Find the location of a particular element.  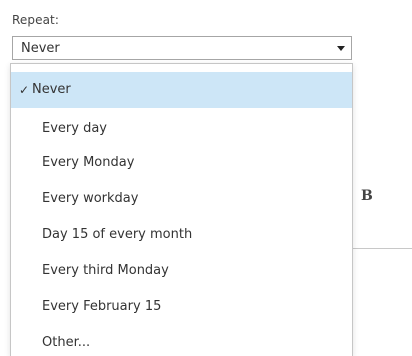

repeat-option-label: Every Monday is located at coordinates (88, 162).